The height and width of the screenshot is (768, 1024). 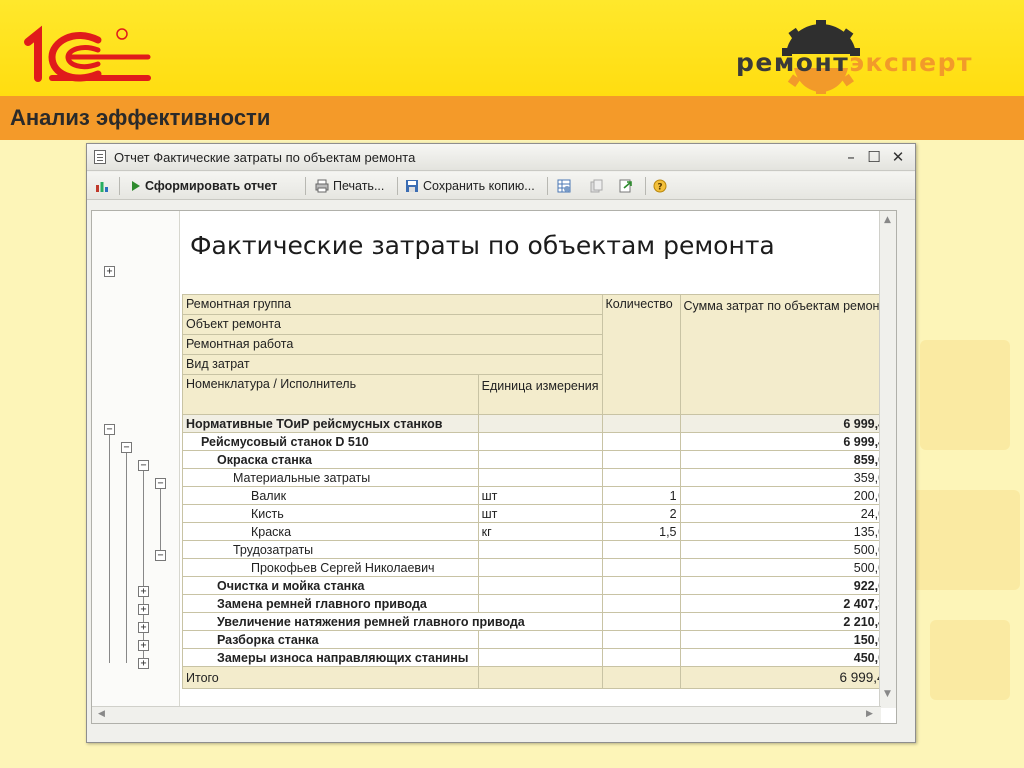 What do you see at coordinates (887, 459) in the screenshot?
I see `vertical-scrollbar: ▲ ▼` at bounding box center [887, 459].